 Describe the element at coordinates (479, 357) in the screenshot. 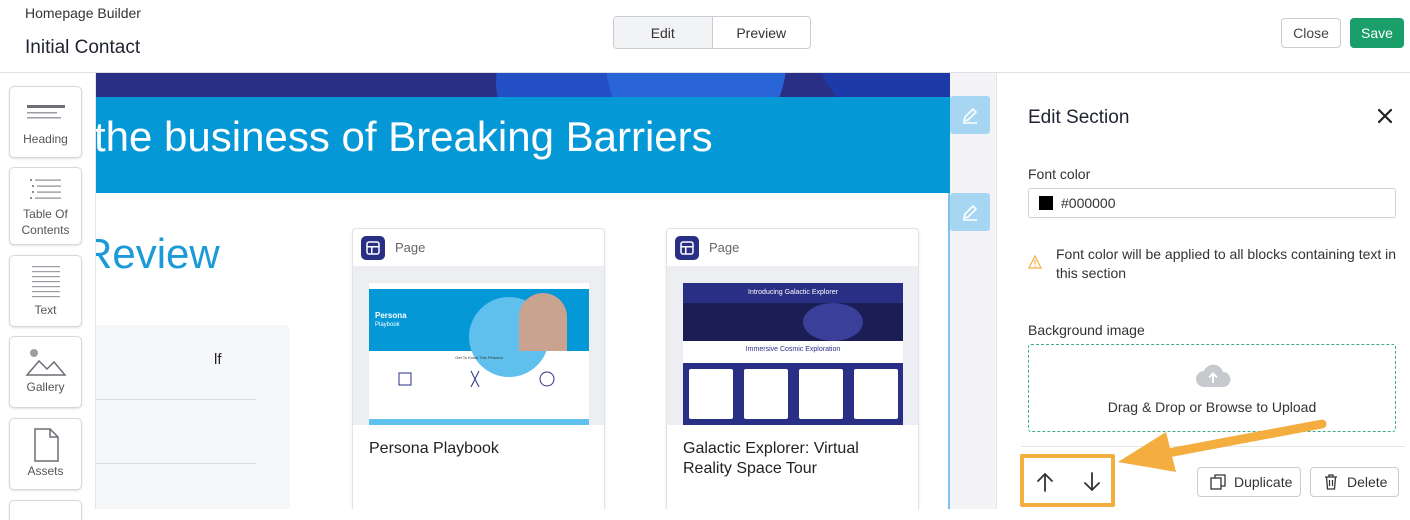

I see `thumb-section-title: Get To Know This Persona` at that location.